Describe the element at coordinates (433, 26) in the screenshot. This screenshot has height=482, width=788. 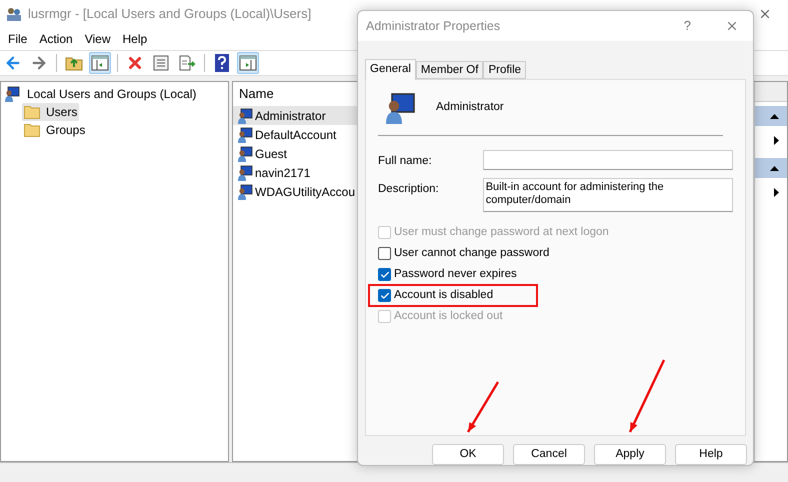
I see `dialog-title: Administrator Properties` at that location.